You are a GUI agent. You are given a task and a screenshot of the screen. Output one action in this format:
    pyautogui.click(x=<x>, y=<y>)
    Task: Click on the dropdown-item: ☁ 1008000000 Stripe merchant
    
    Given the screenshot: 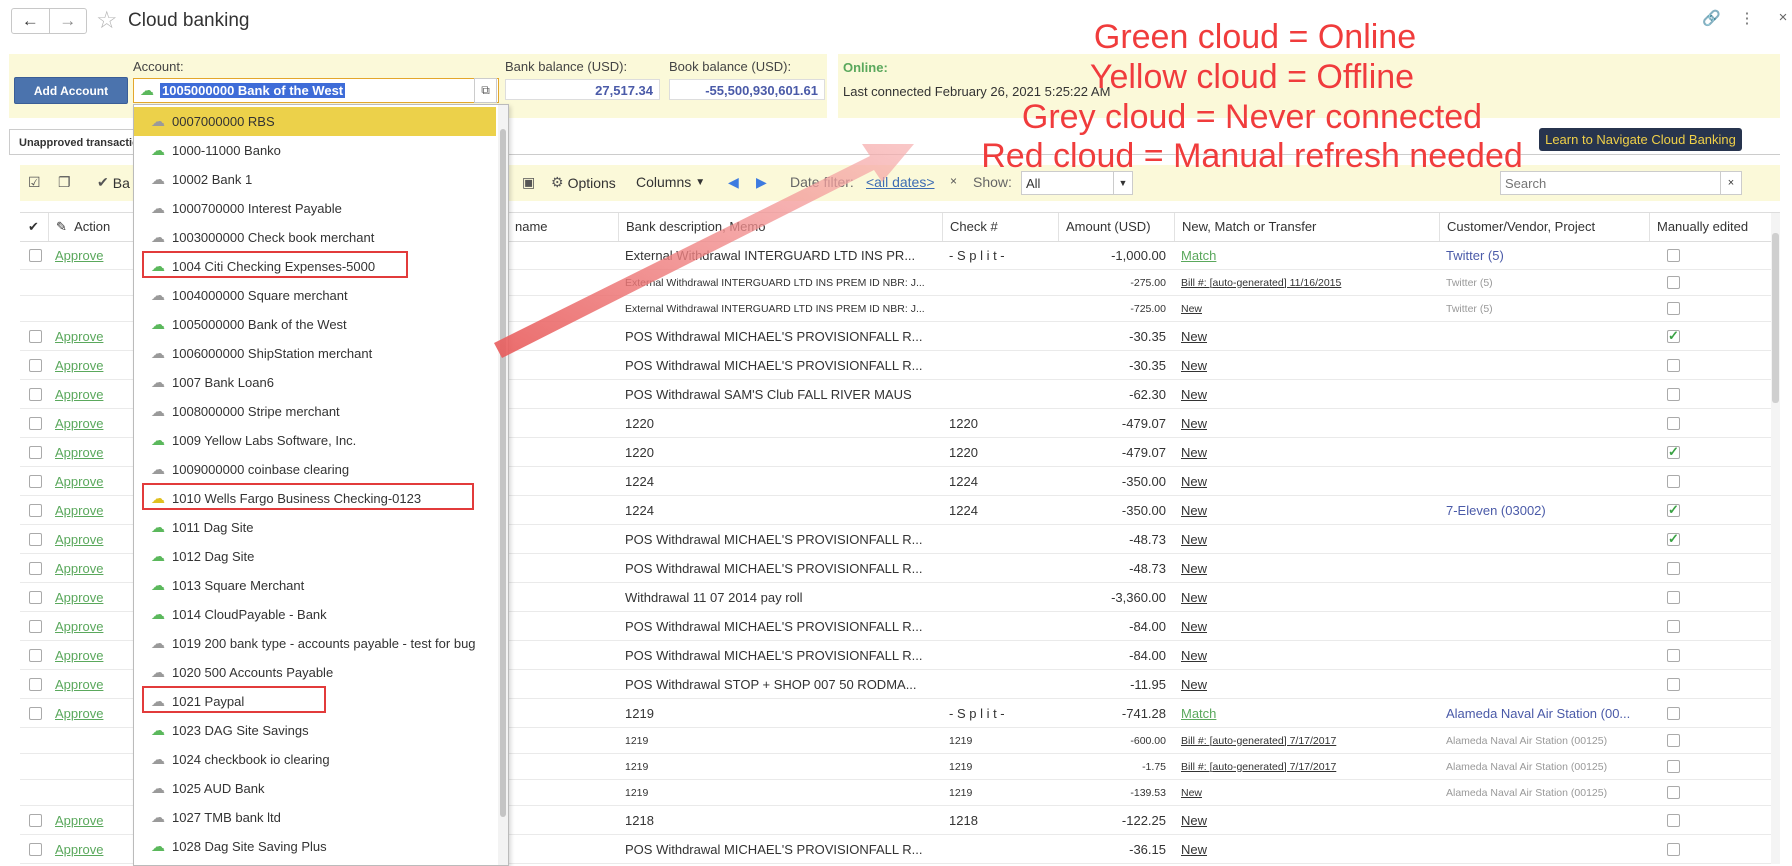 What is the action you would take?
    pyautogui.click(x=315, y=411)
    